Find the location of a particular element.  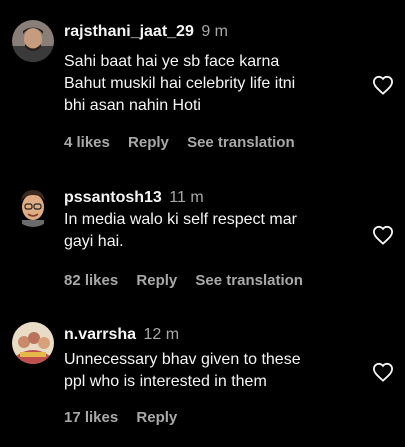

comment-text-line: ppl who is interested in them is located at coordinates (165, 381).